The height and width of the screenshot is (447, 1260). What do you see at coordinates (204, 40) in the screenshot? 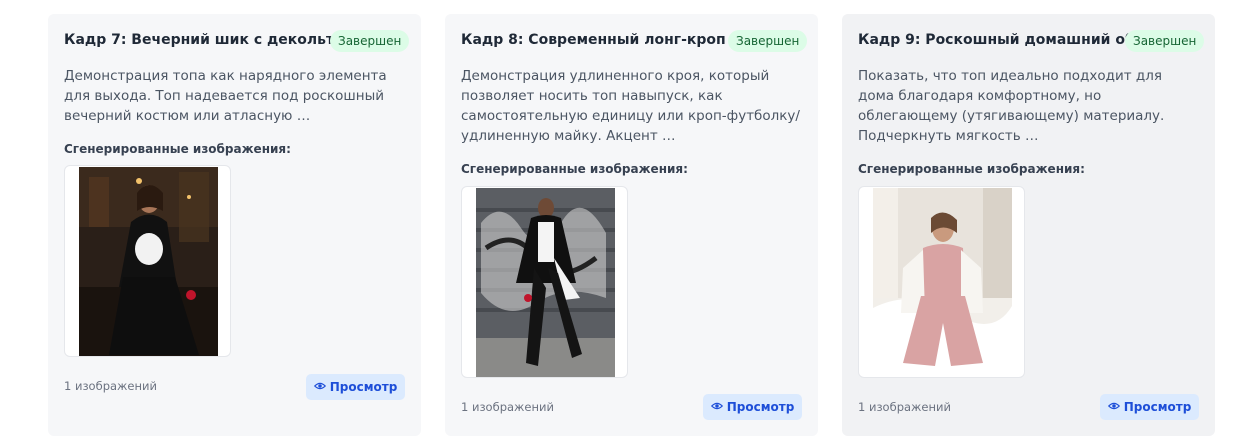
I see `card-title: Кадр 7: Вечерний шик с декольте` at bounding box center [204, 40].